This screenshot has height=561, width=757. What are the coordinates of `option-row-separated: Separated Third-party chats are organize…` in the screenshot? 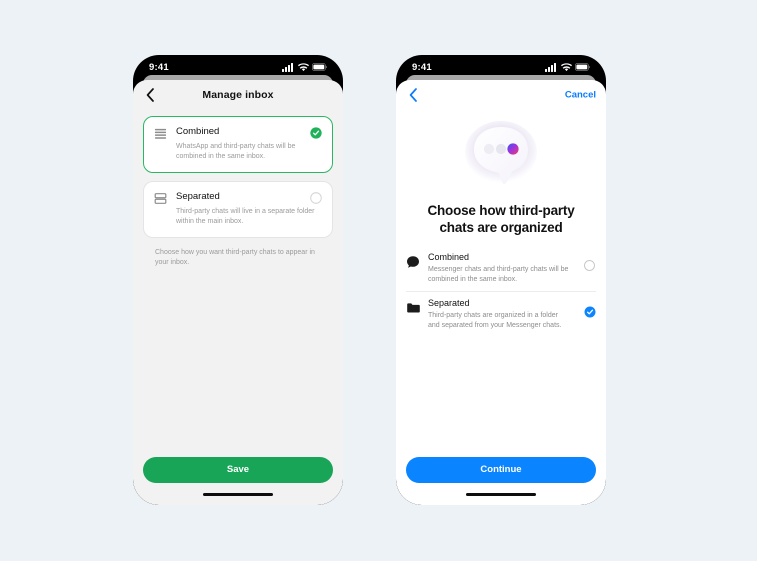 It's located at (501, 314).